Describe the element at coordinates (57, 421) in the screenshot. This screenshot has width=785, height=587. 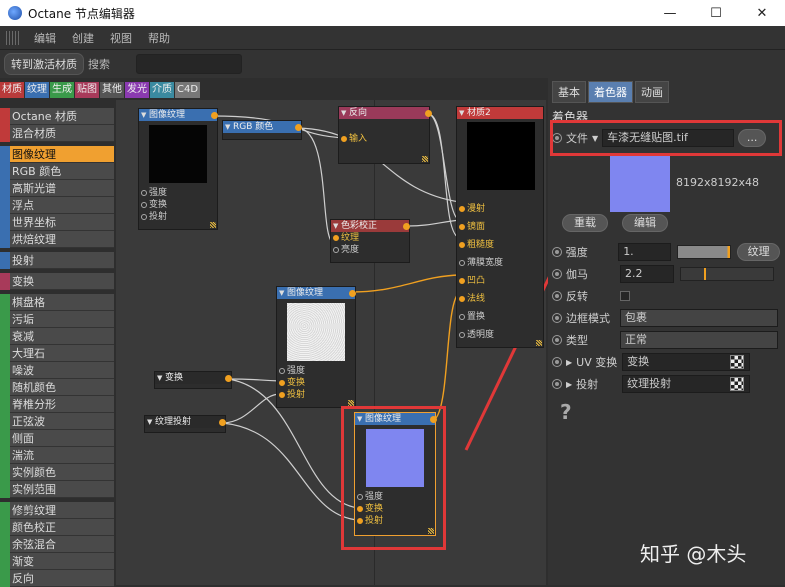
I see `sidebar-item: 正弦波` at that location.